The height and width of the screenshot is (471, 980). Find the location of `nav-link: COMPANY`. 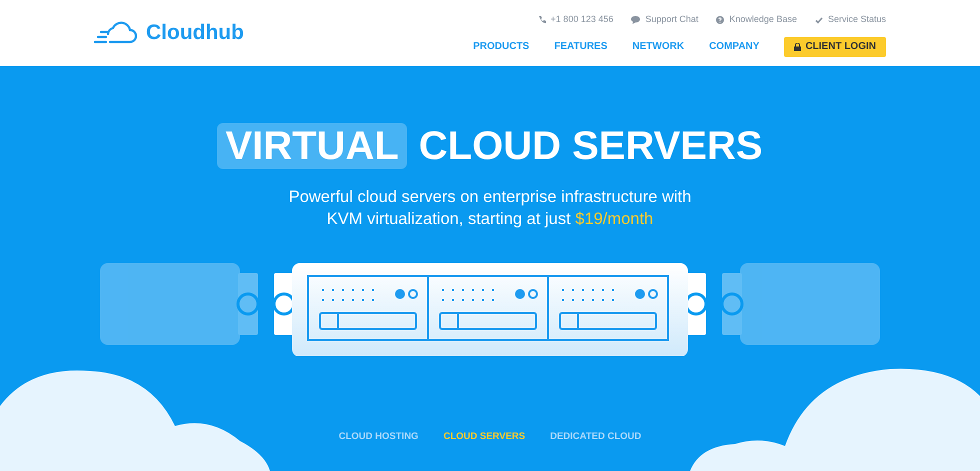

nav-link: COMPANY is located at coordinates (734, 46).